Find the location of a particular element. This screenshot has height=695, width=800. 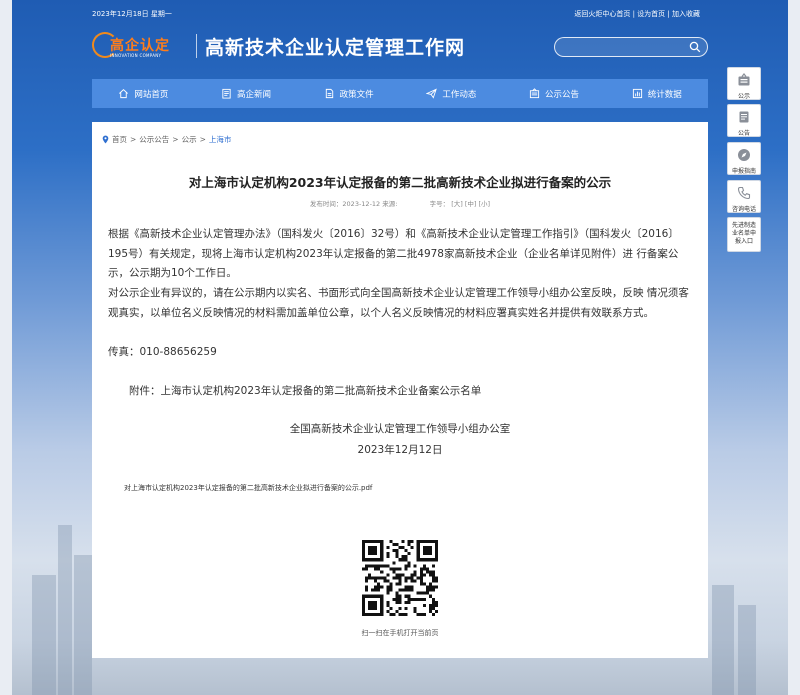

side-publicity-button: 公示 is located at coordinates (744, 83).